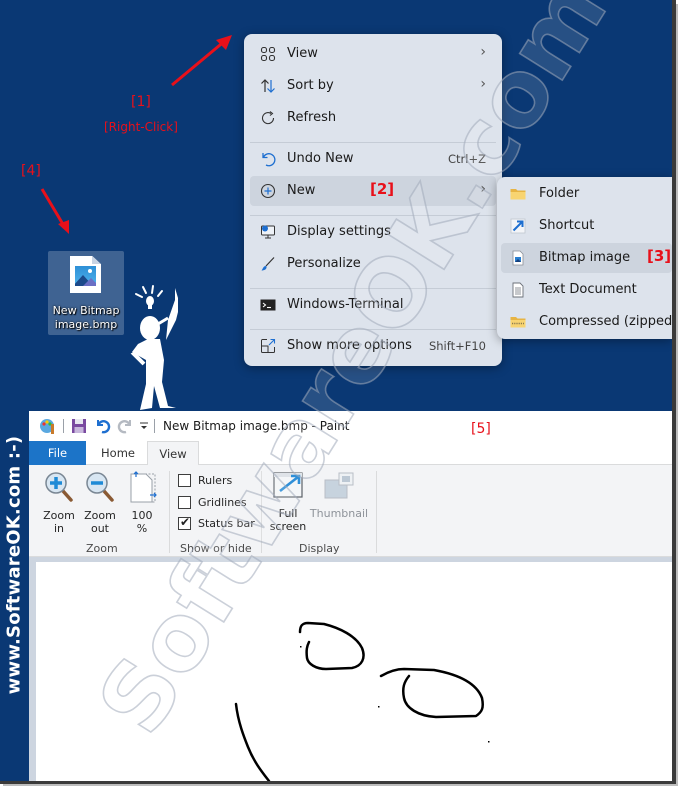  What do you see at coordinates (268, 54) in the screenshot?
I see `view-grid-icon` at bounding box center [268, 54].